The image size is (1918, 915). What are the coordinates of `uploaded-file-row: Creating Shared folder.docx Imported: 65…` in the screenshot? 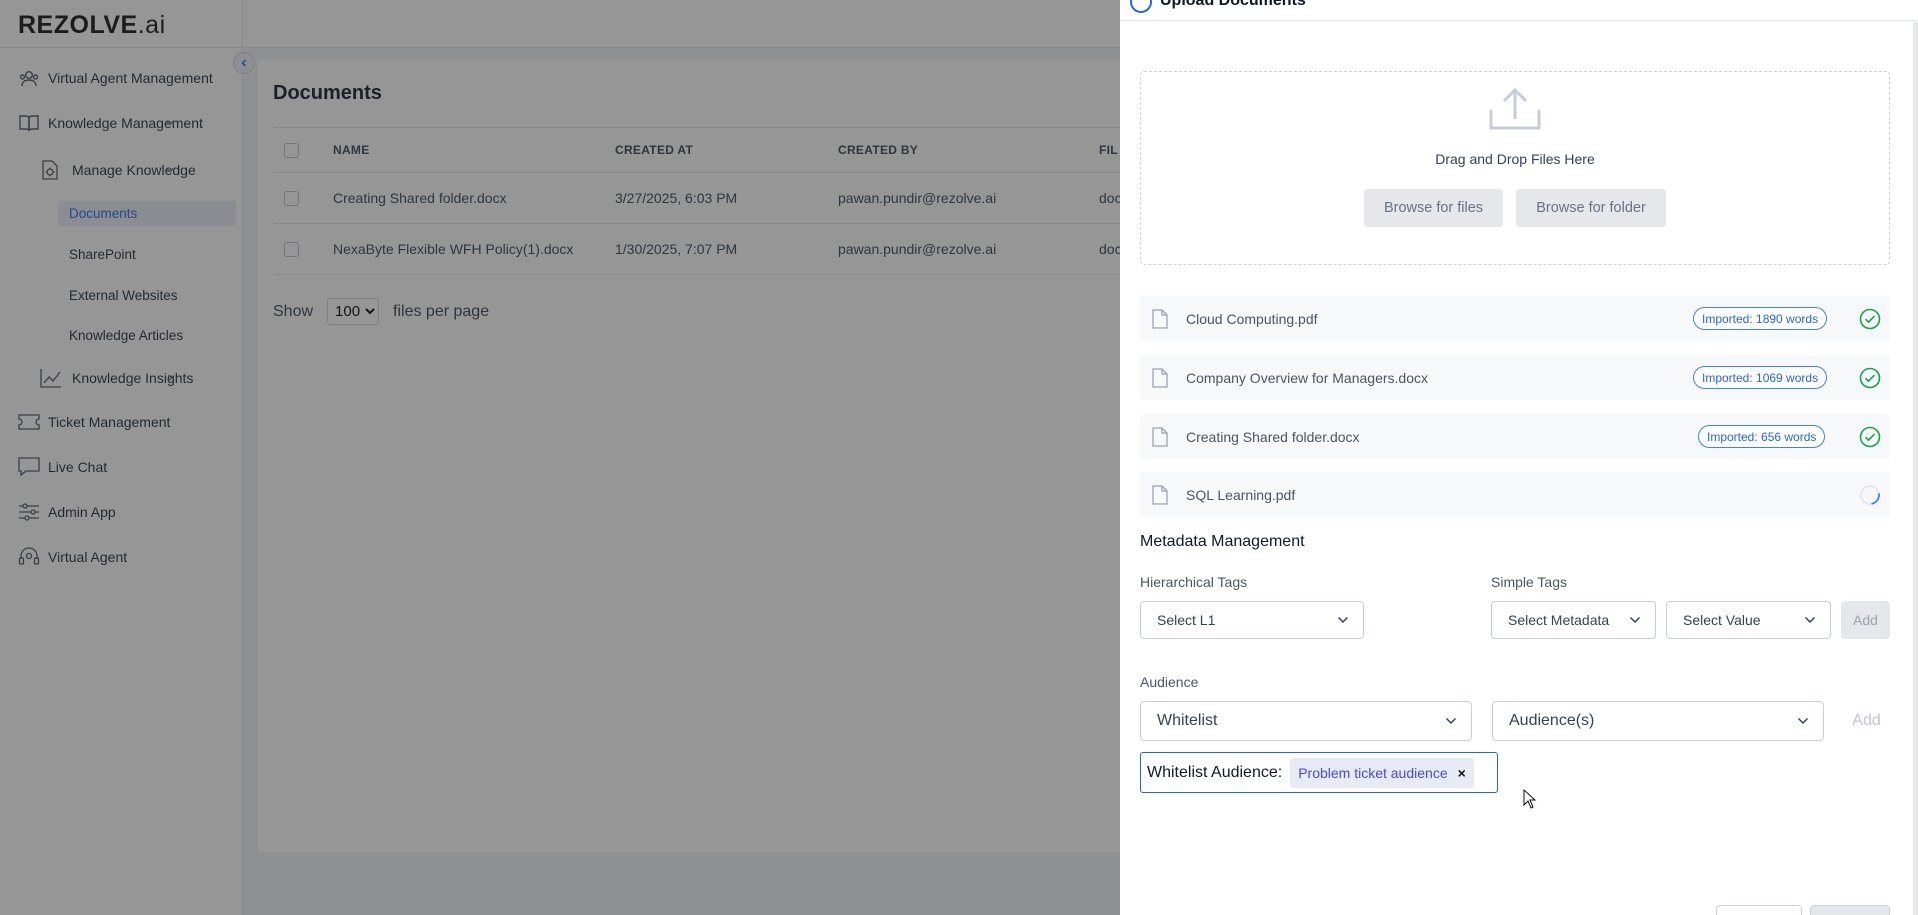 It's located at (1515, 436).